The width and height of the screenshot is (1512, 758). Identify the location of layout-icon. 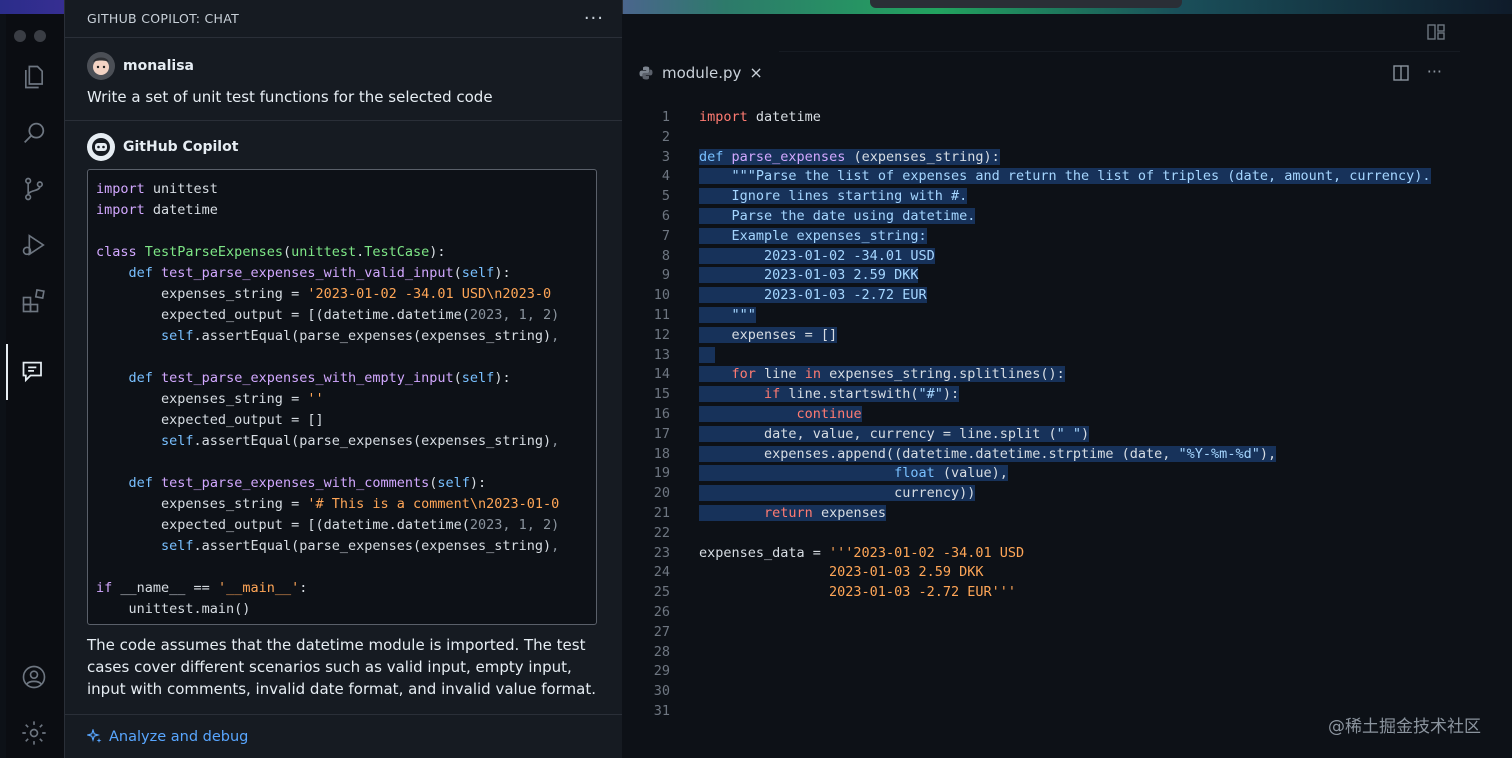
(1436, 34).